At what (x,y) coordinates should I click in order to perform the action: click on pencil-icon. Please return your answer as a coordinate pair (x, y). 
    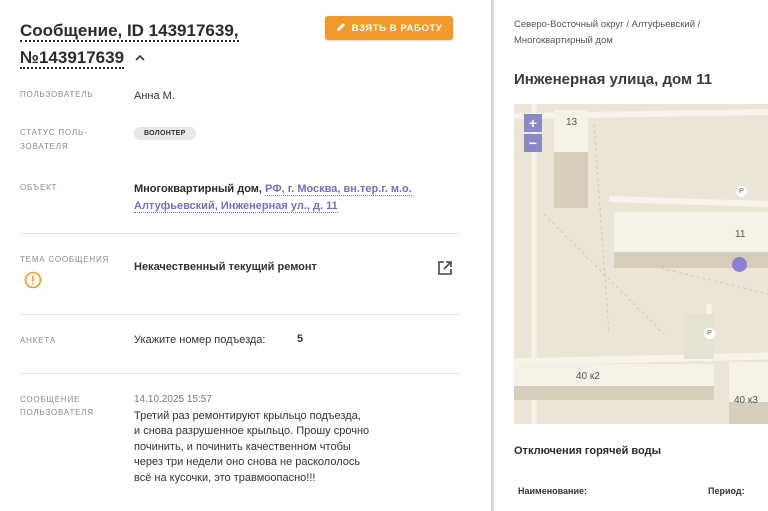
    Looking at the image, I should click on (341, 28).